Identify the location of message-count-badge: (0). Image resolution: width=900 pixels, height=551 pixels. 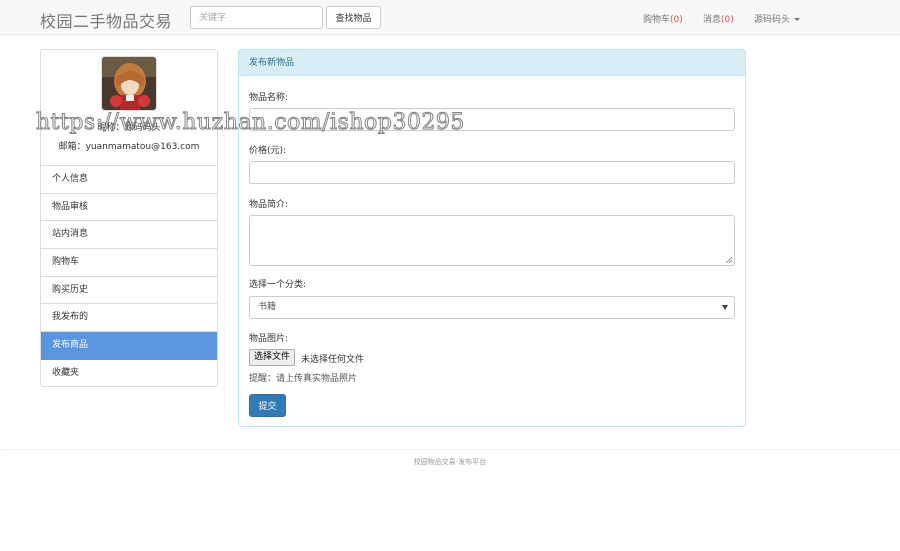
(727, 20).